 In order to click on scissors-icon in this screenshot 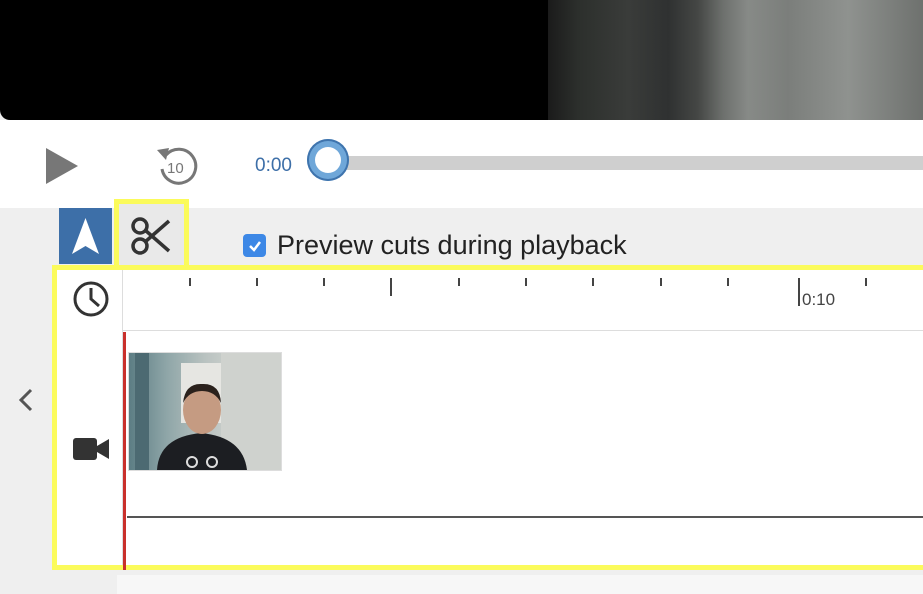, I will do `click(151, 236)`.